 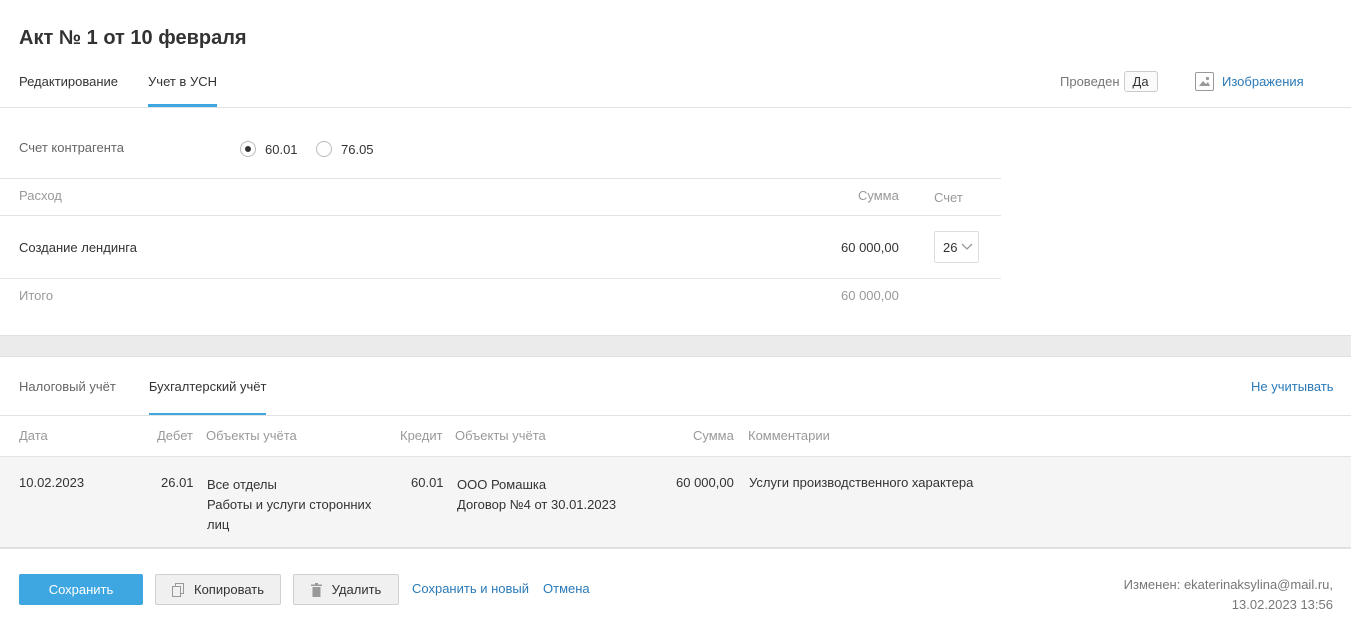 I want to click on row-debit: 26.01, so click(x=177, y=482).